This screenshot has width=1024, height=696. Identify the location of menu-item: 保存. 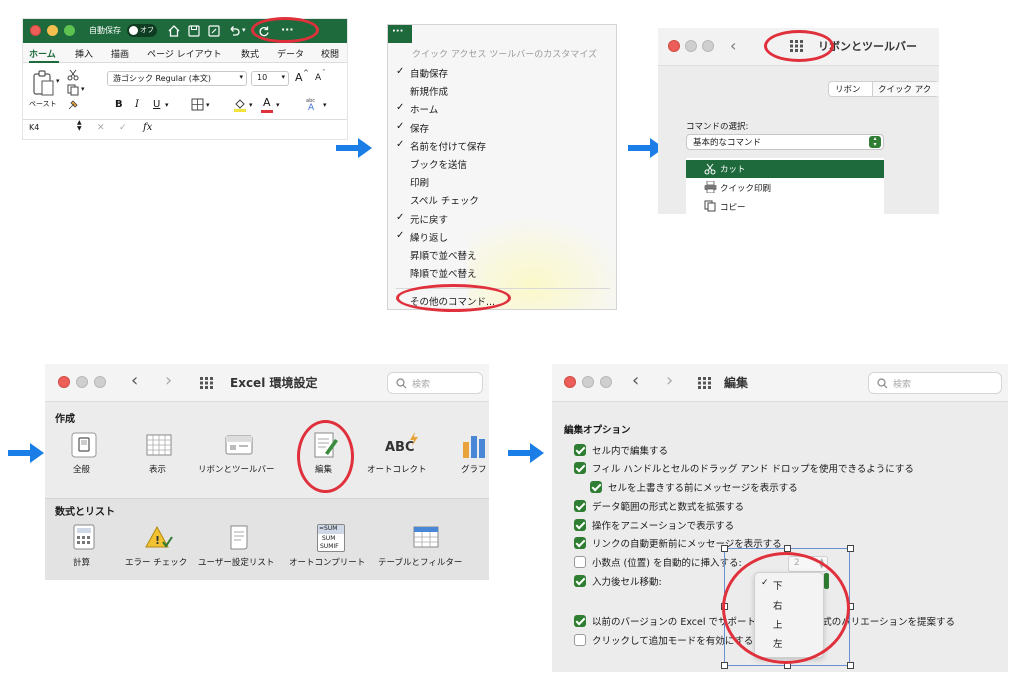
(419, 128).